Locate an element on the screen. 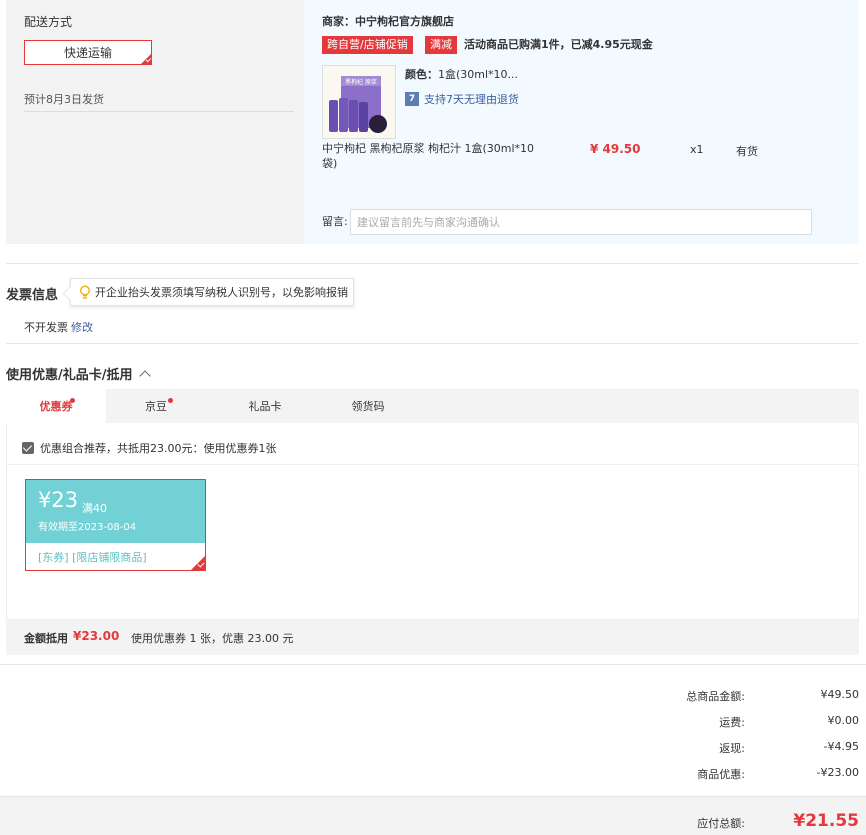 This screenshot has height=835, width=866. cashback-label: 返现: is located at coordinates (732, 748).